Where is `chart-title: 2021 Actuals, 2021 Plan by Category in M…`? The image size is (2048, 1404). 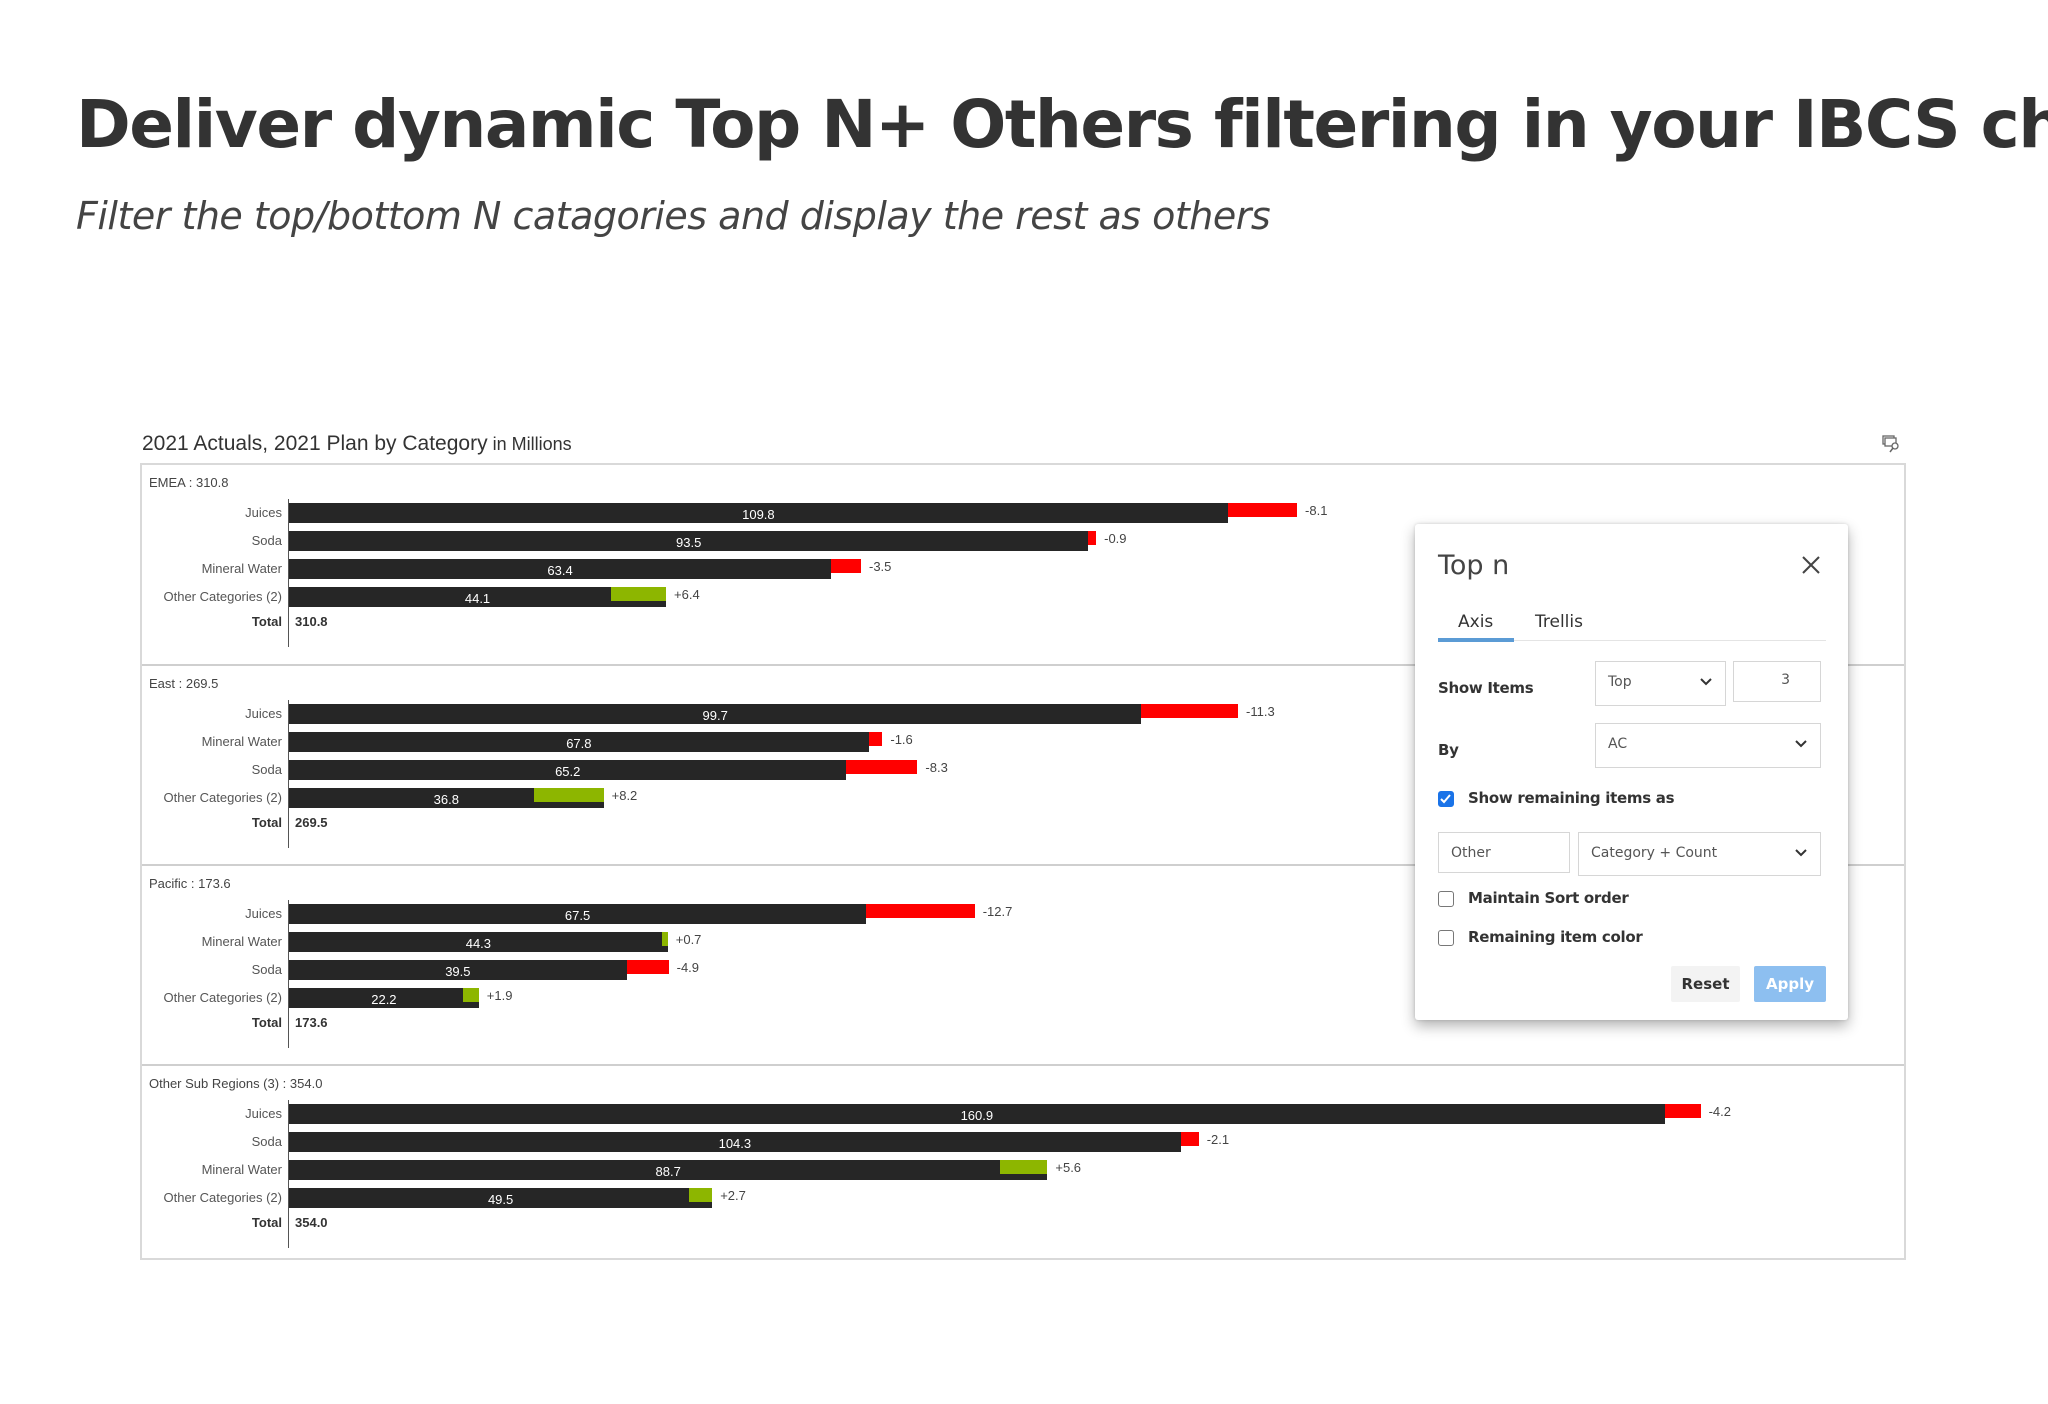 chart-title: 2021 Actuals, 2021 Plan by Category in M… is located at coordinates (357, 444).